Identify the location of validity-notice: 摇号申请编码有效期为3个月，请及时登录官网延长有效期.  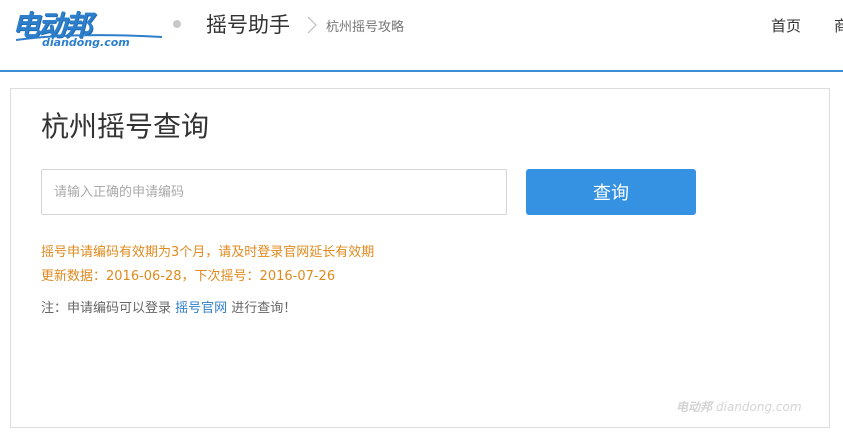
(208, 252).